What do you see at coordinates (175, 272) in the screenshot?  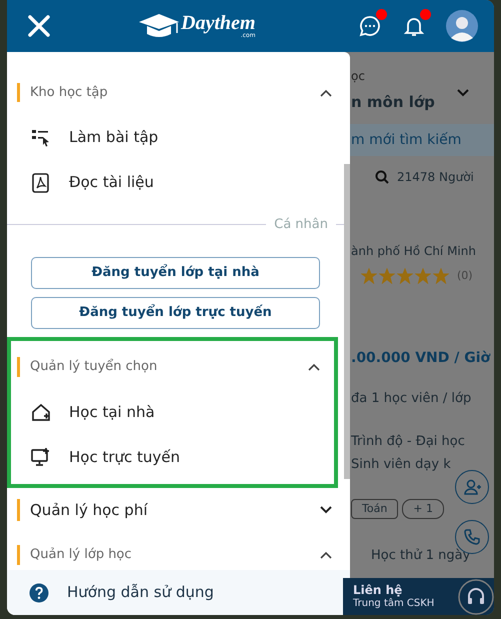 I see `post-class-button: Đăng tuyển lớp tại nhà` at bounding box center [175, 272].